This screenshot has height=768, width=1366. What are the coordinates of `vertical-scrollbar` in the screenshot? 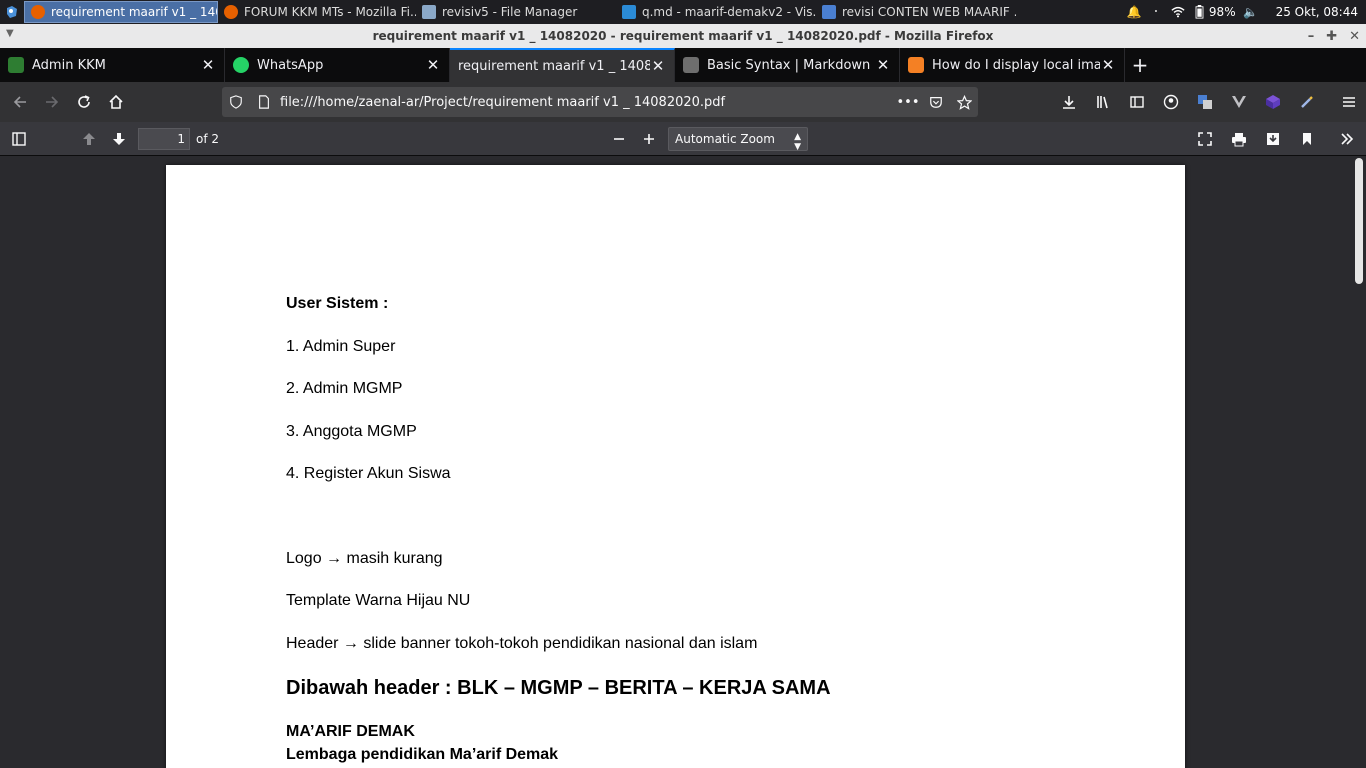 It's located at (1359, 462).